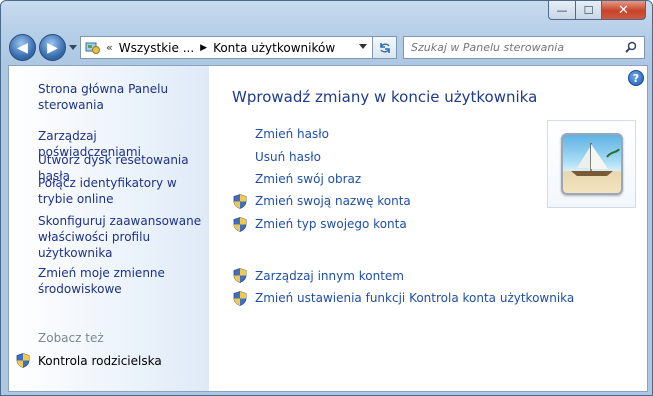 The height and width of the screenshot is (396, 653). I want to click on minimize-button: —, so click(562, 10).